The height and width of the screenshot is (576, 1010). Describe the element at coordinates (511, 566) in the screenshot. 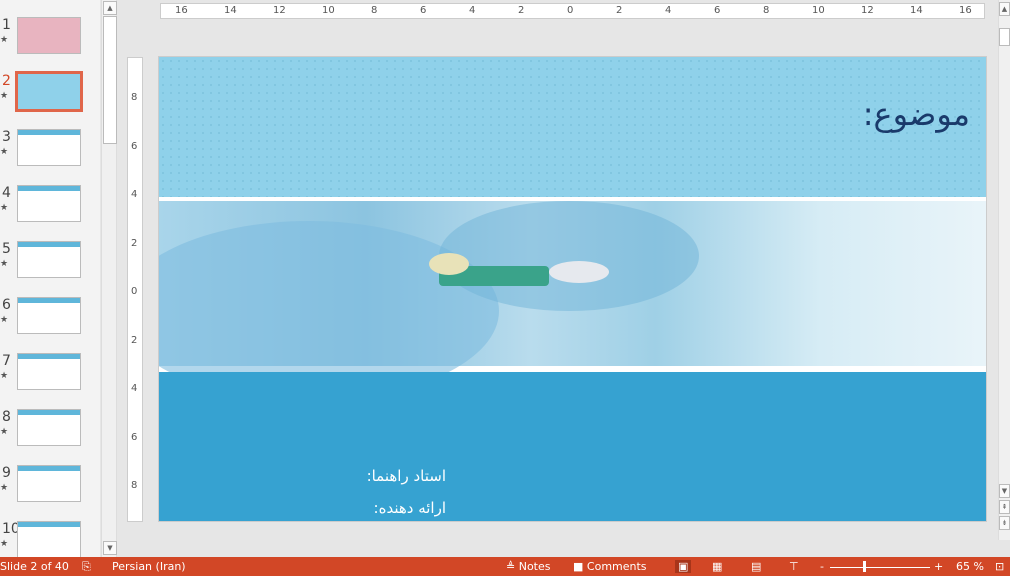

I see `notes-icon: ≜` at that location.